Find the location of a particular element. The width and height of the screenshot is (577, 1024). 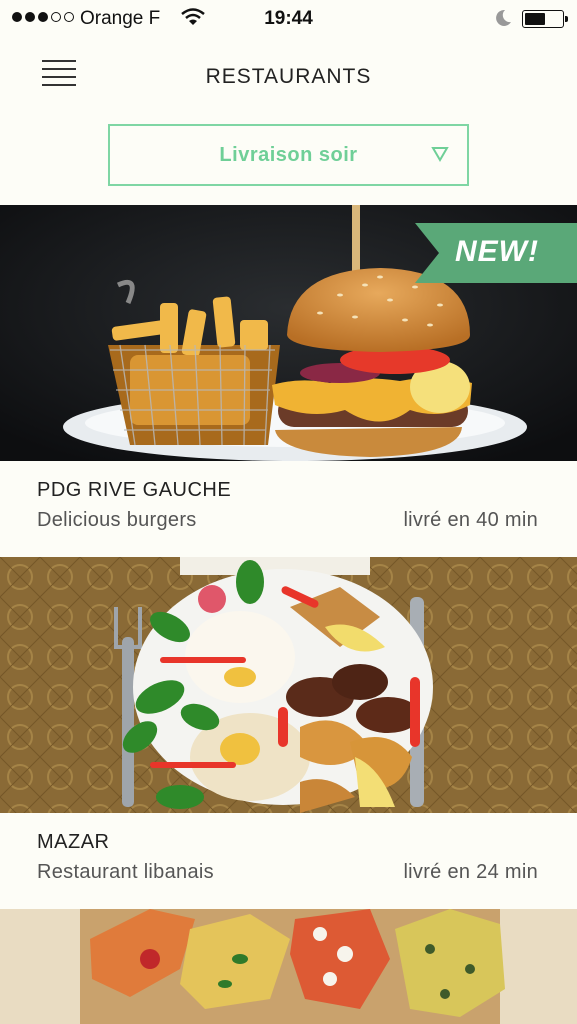

new-badge-label: NEW! is located at coordinates (497, 251).